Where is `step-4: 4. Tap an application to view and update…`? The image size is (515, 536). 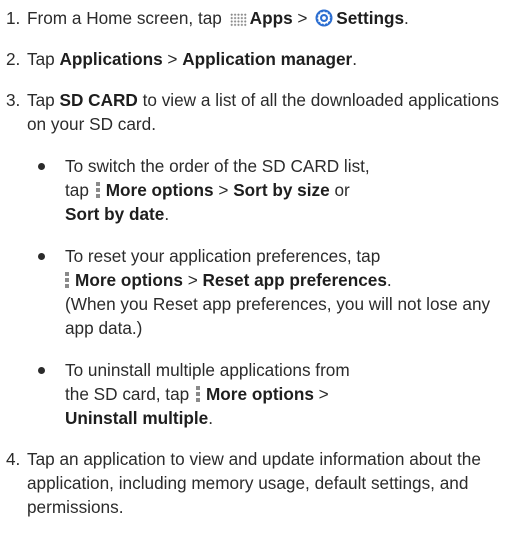
step-4: 4. Tap an application to view and update… is located at coordinates (258, 483).